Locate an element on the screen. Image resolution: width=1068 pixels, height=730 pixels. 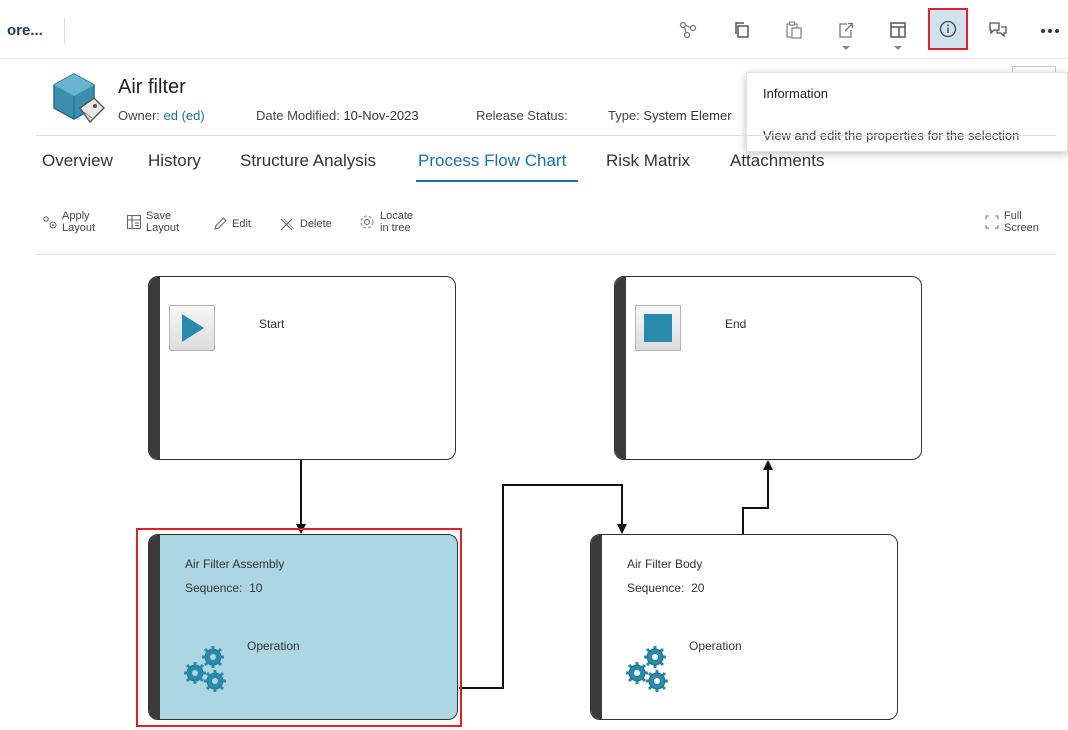
selection-highlight is located at coordinates (299, 627).